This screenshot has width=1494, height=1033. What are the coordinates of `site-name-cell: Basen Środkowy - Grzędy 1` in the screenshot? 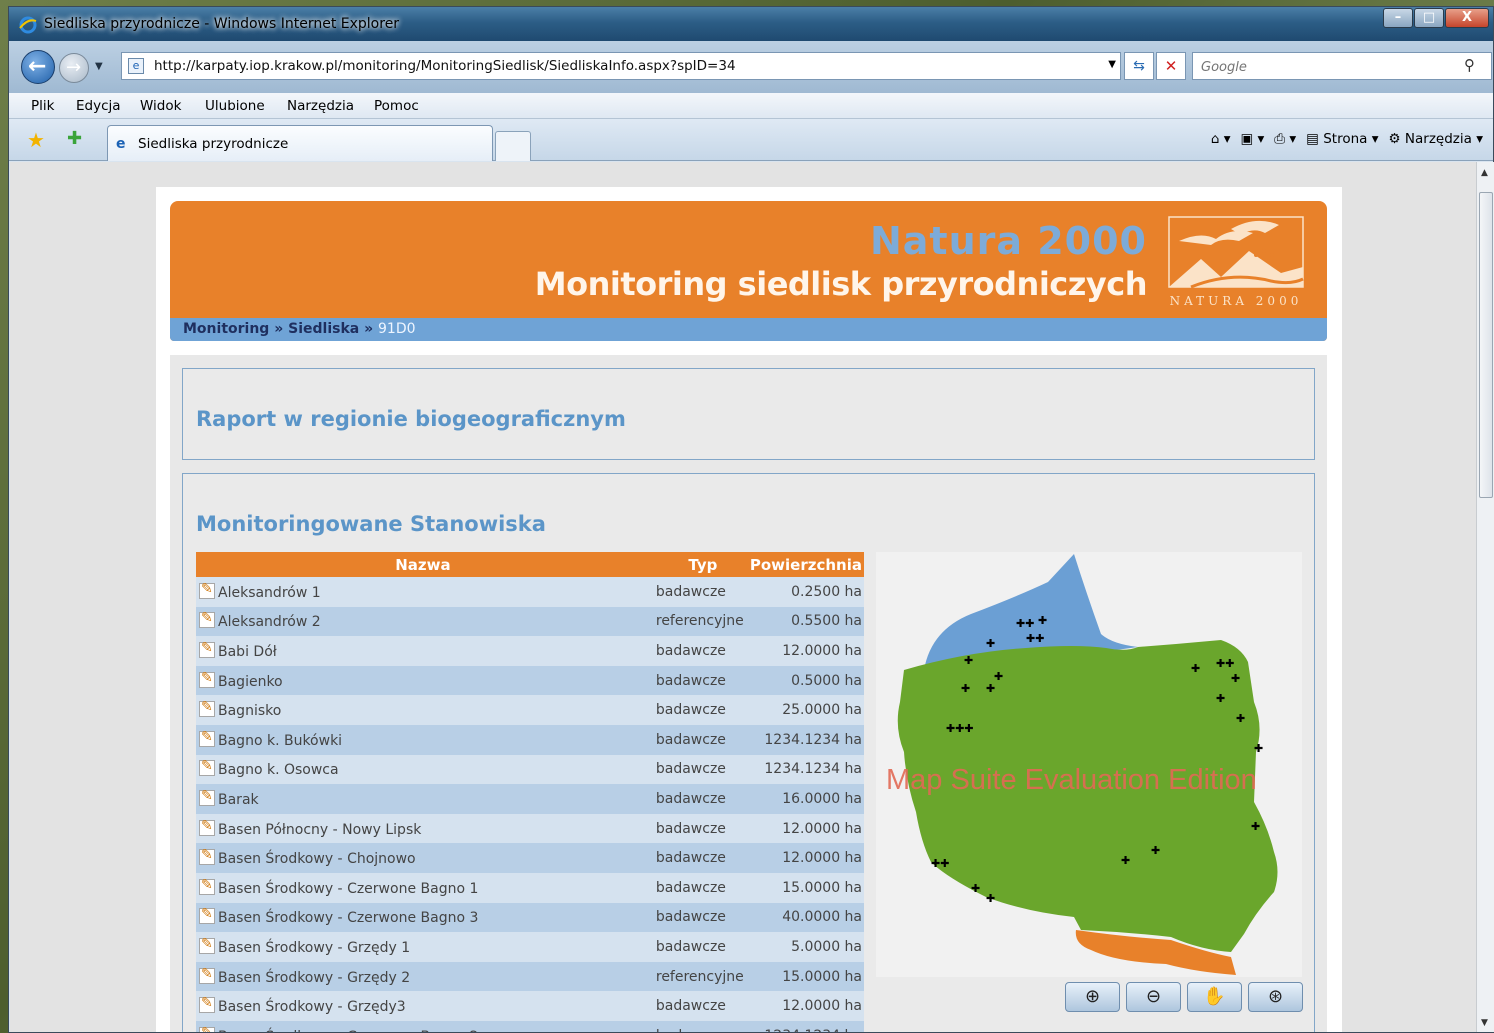 It's located at (423, 947).